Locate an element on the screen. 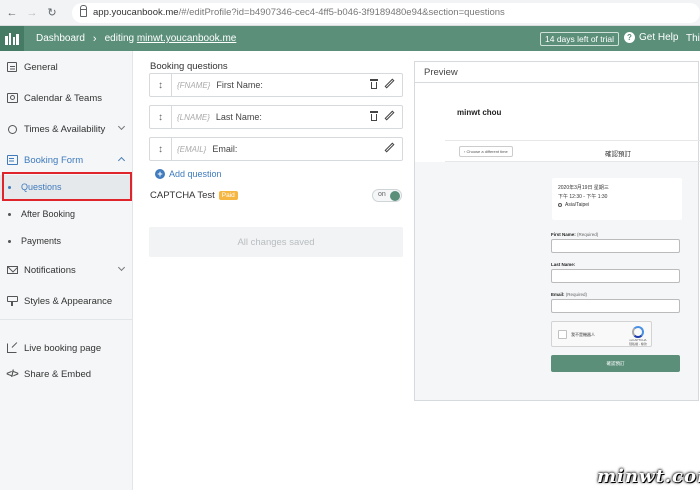 The height and width of the screenshot is (490, 700). question-row-first-name: ↕ {FNAME} First Name: is located at coordinates (276, 85).